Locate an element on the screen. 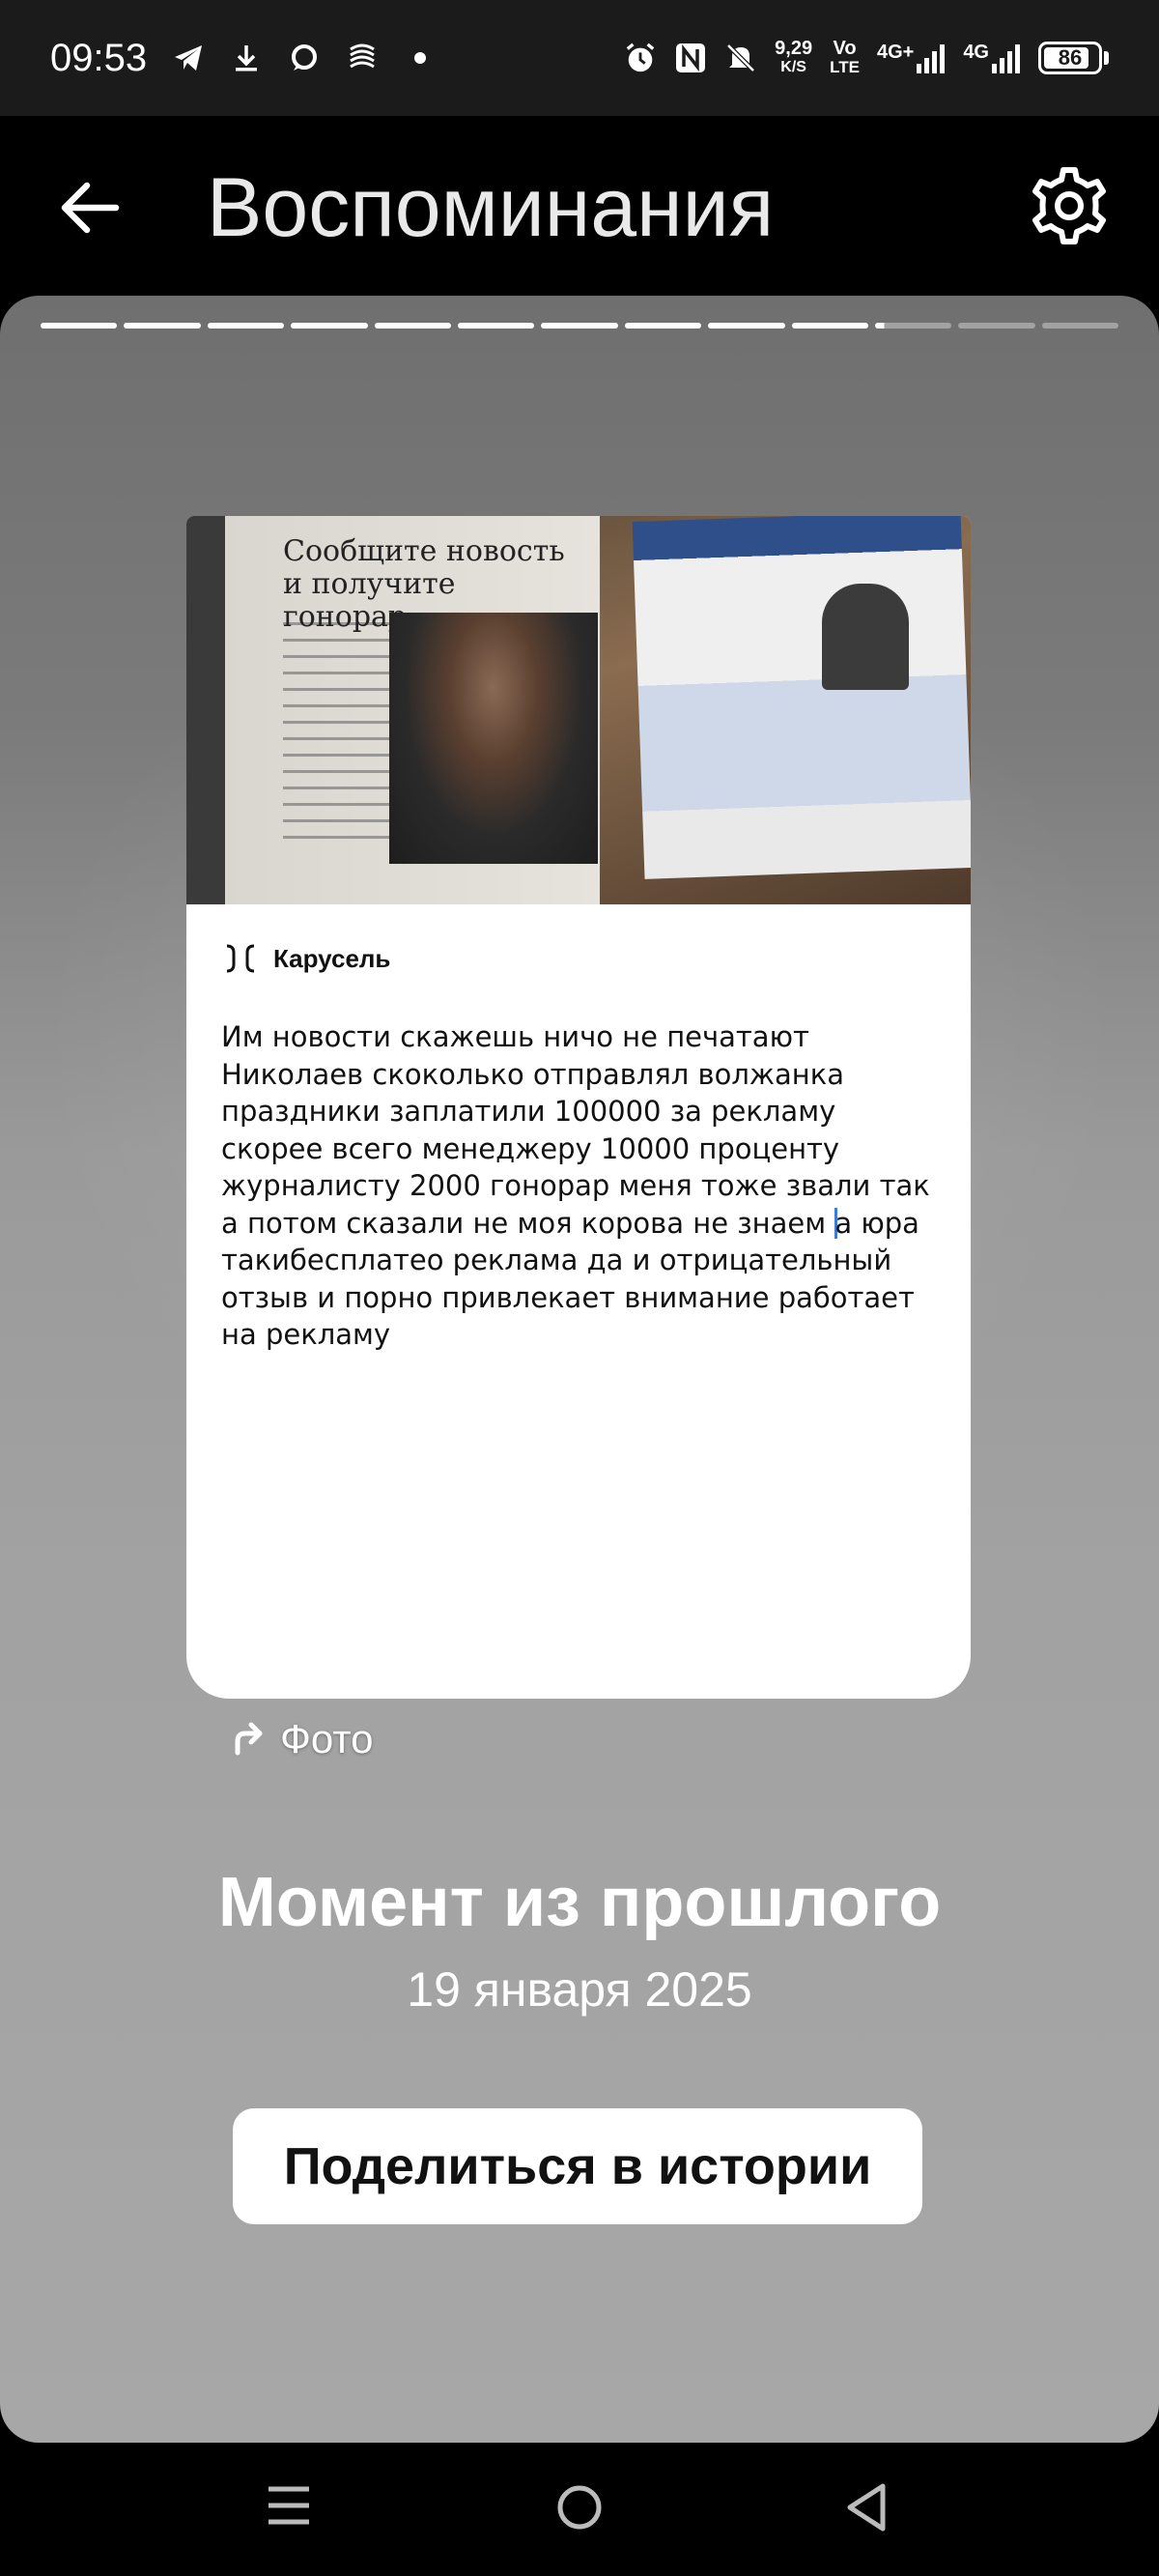 The height and width of the screenshot is (2576, 1159). battery-icon: 86 is located at coordinates (1070, 58).